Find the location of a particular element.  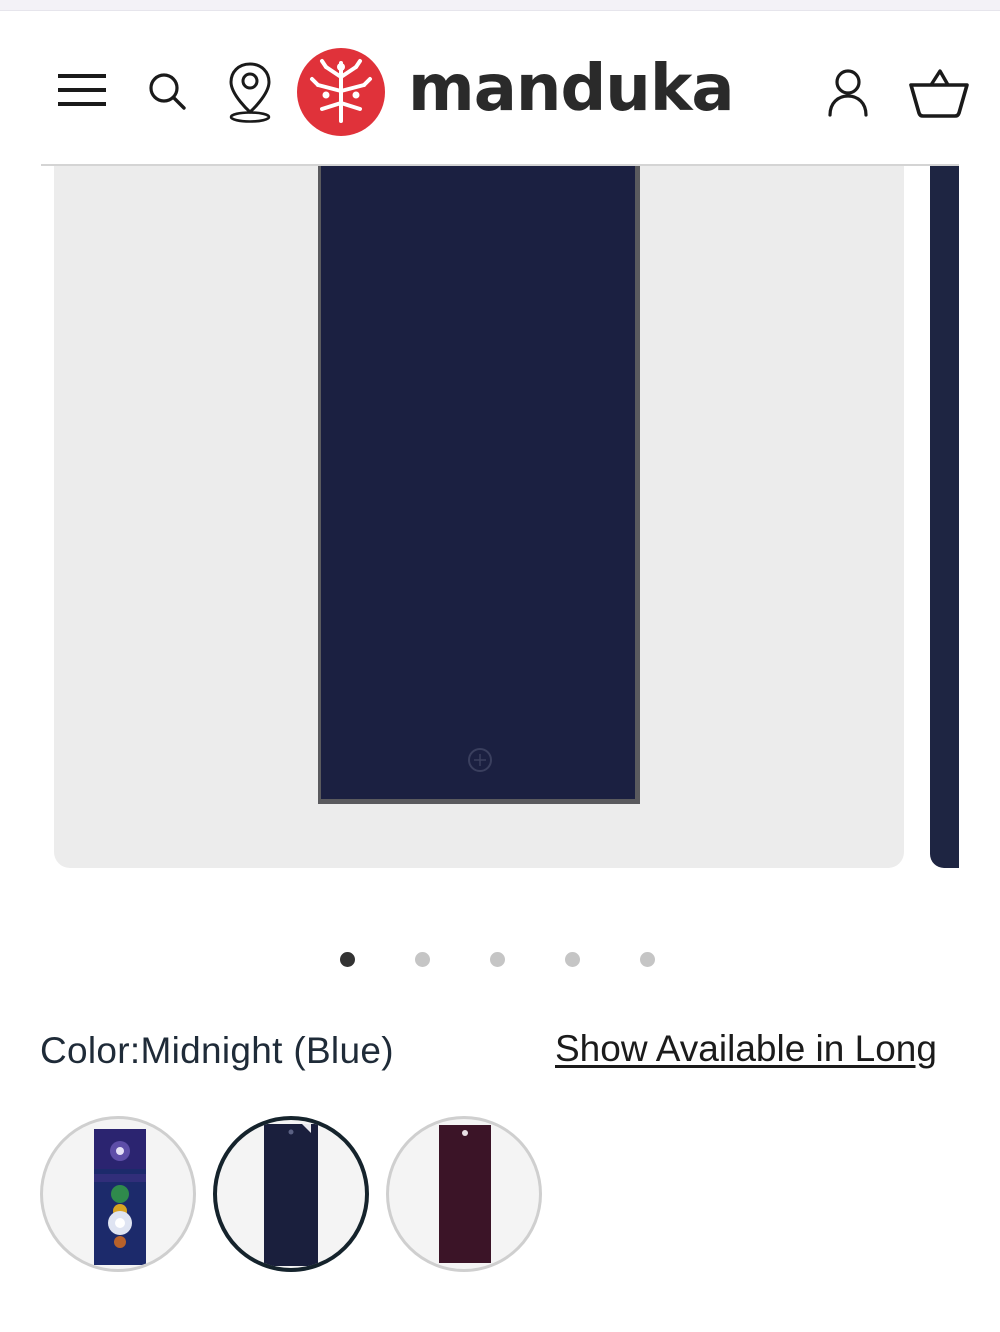

tie-dye-towel-thumbnail is located at coordinates (120, 1197).